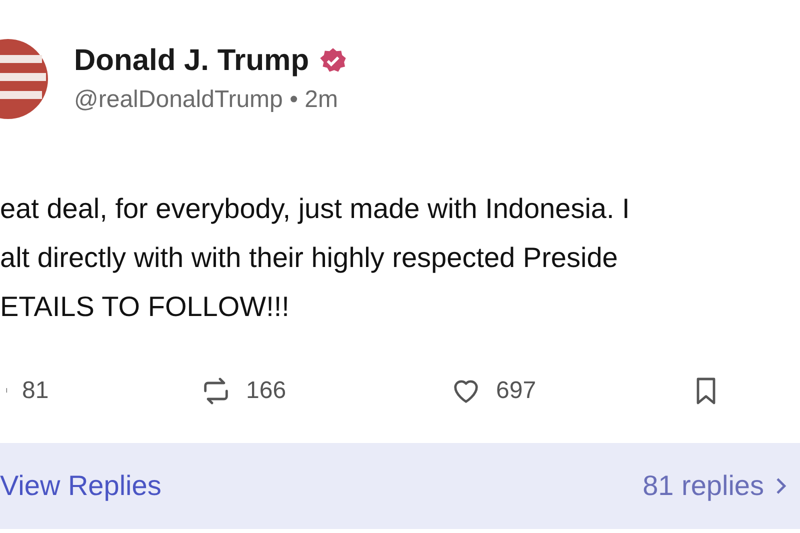  Describe the element at coordinates (35, 391) in the screenshot. I see `reply-count: 81` at that location.